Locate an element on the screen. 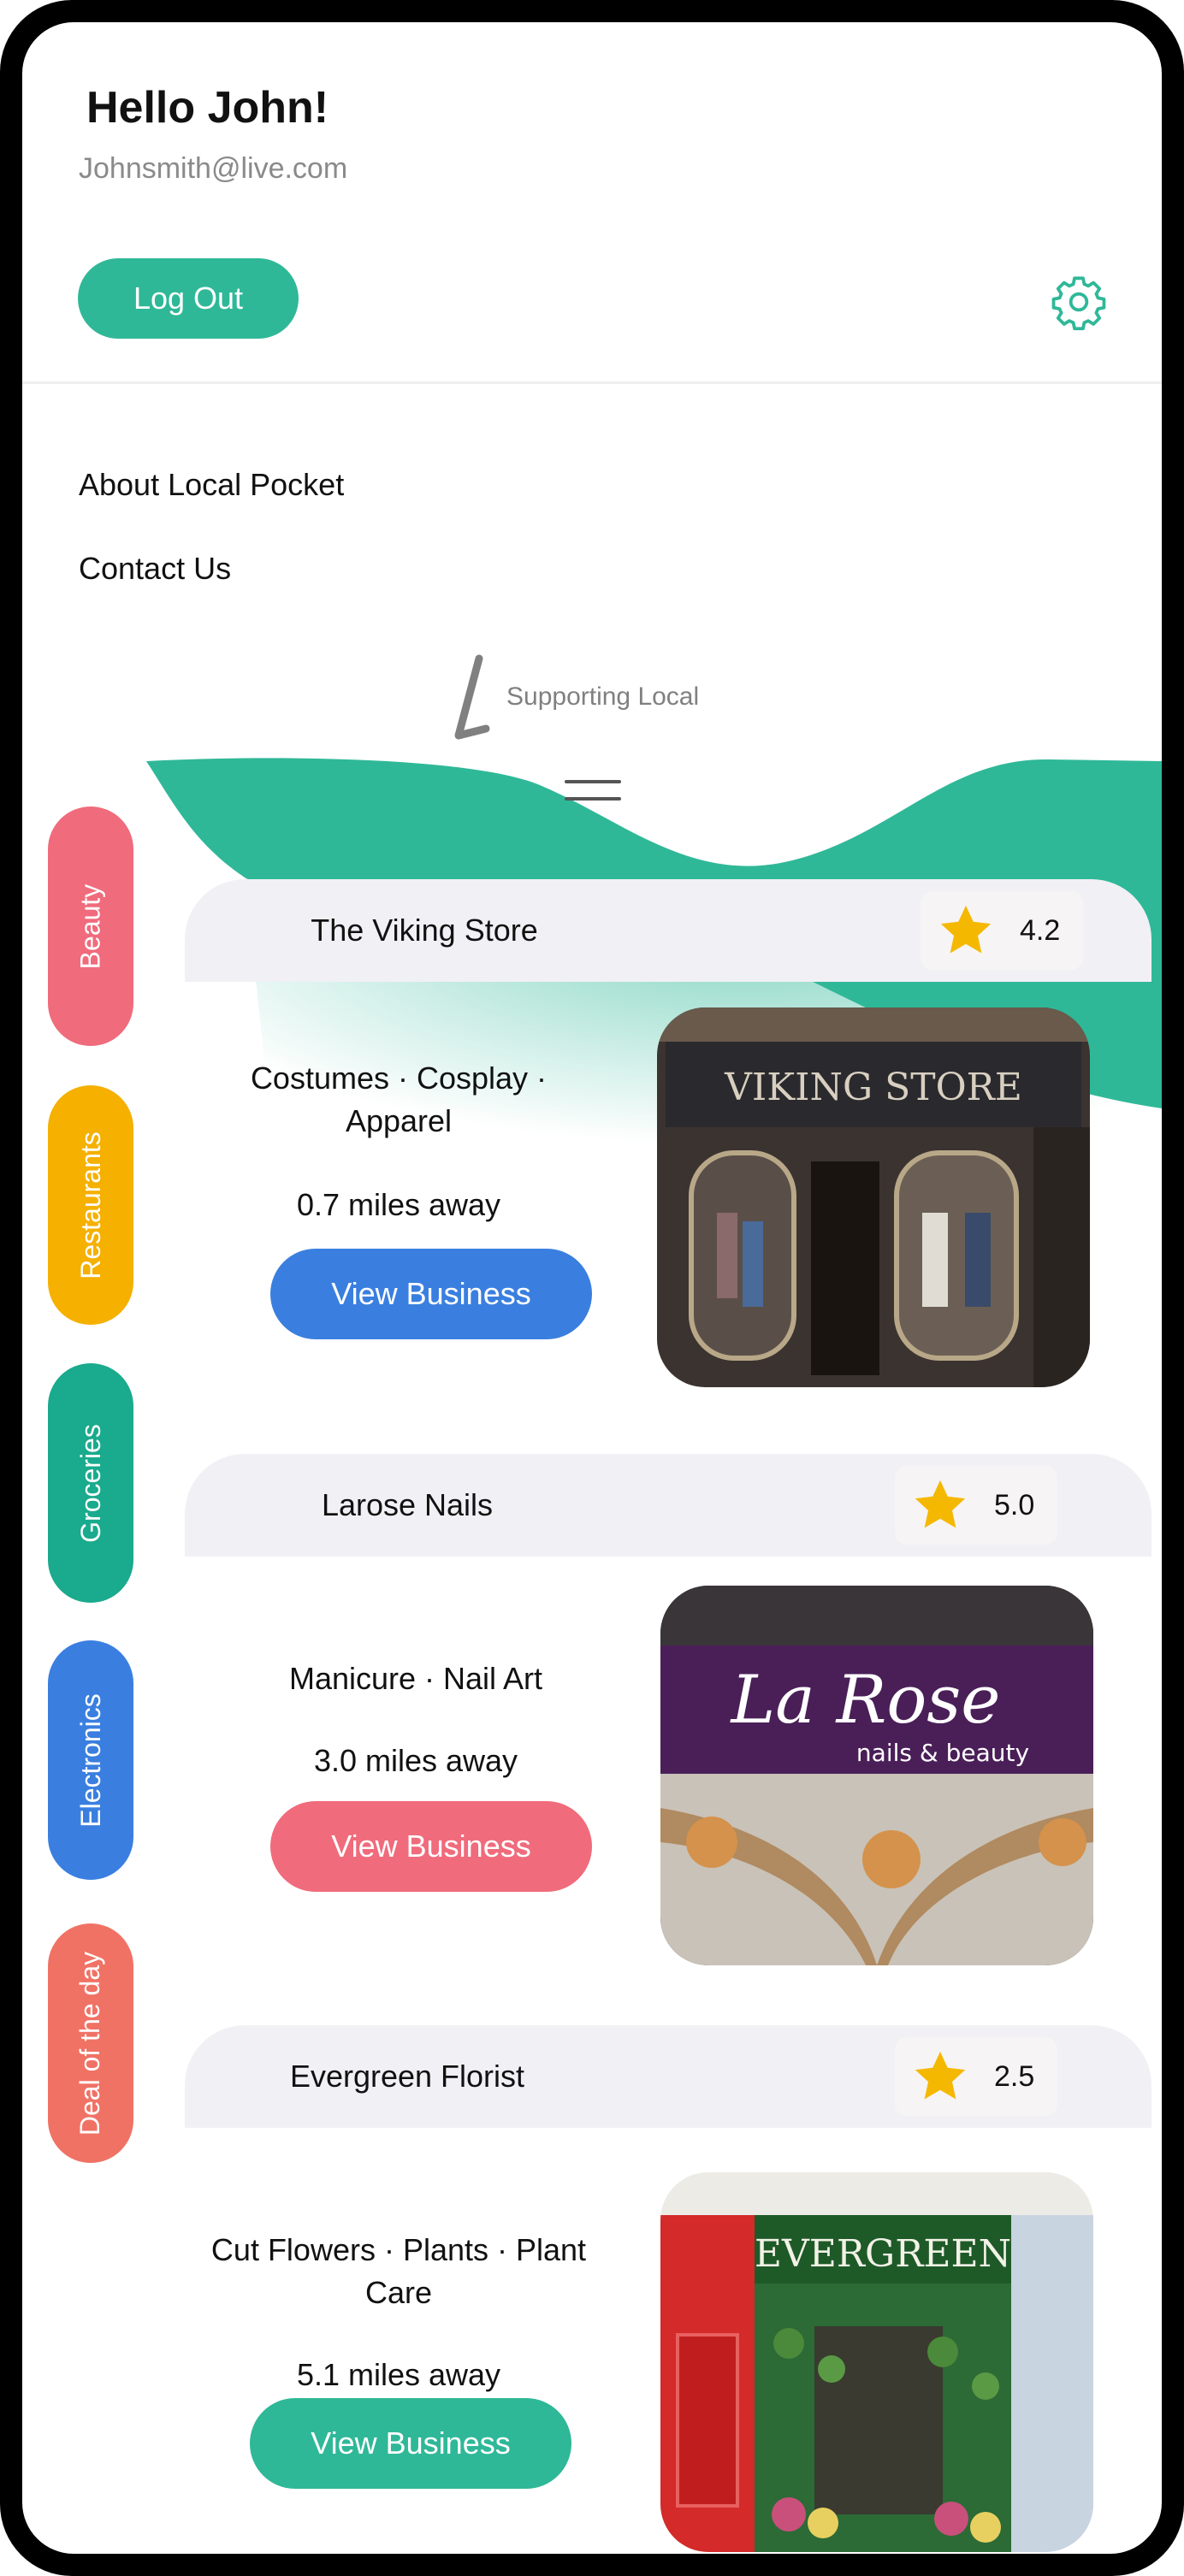 The image size is (1184, 2576). category-label: Deal of the day is located at coordinates (90, 2043).